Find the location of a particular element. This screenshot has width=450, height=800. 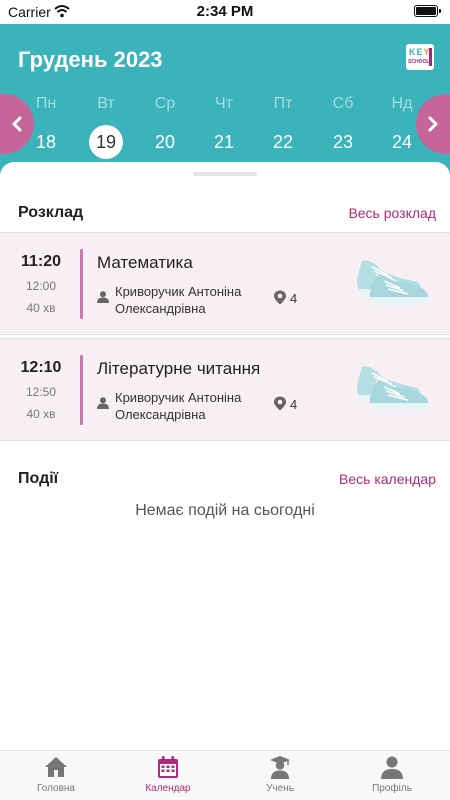

lesson-start-time: 11:20 is located at coordinates (41, 261).